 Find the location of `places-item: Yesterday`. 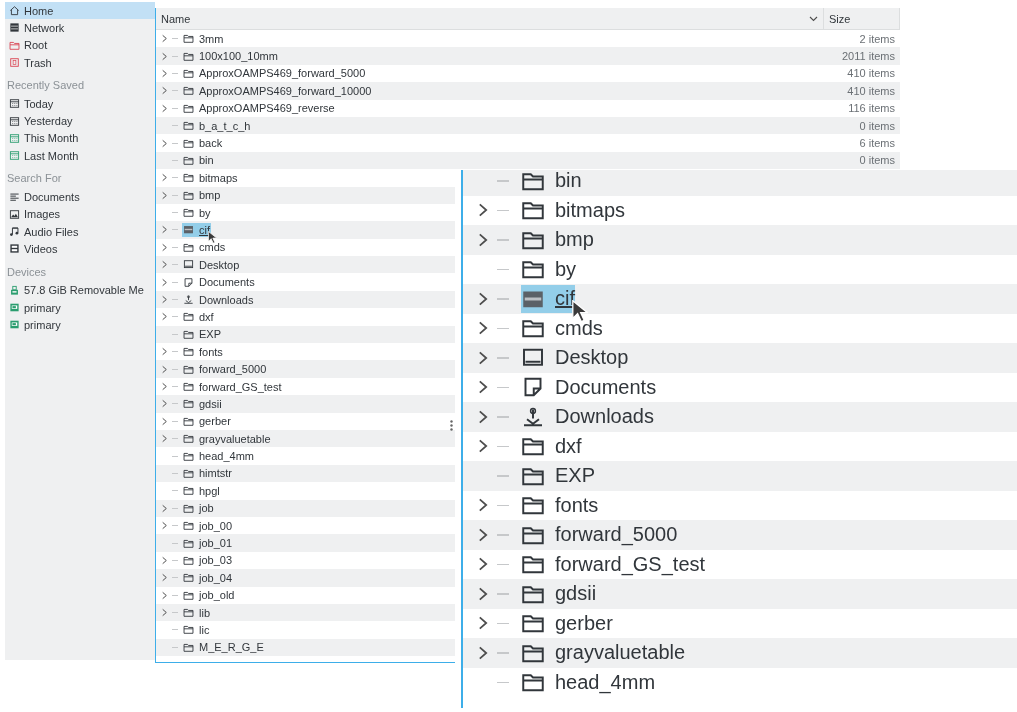

places-item: Yesterday is located at coordinates (80, 121).